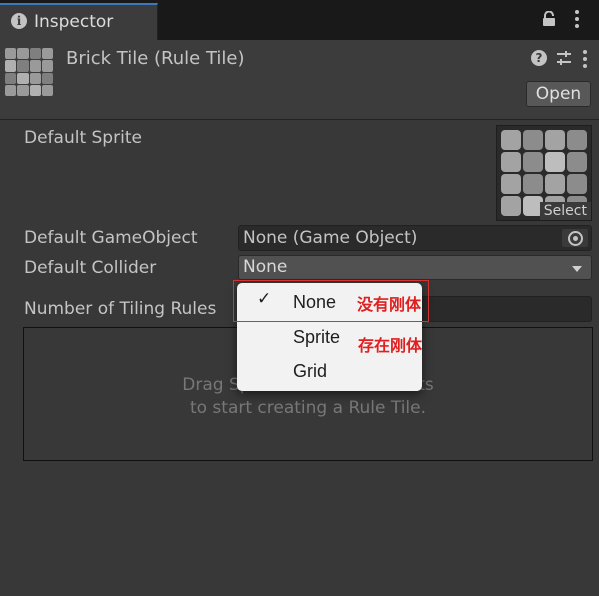 The image size is (599, 596). I want to click on tab-label: Inspector, so click(74, 22).